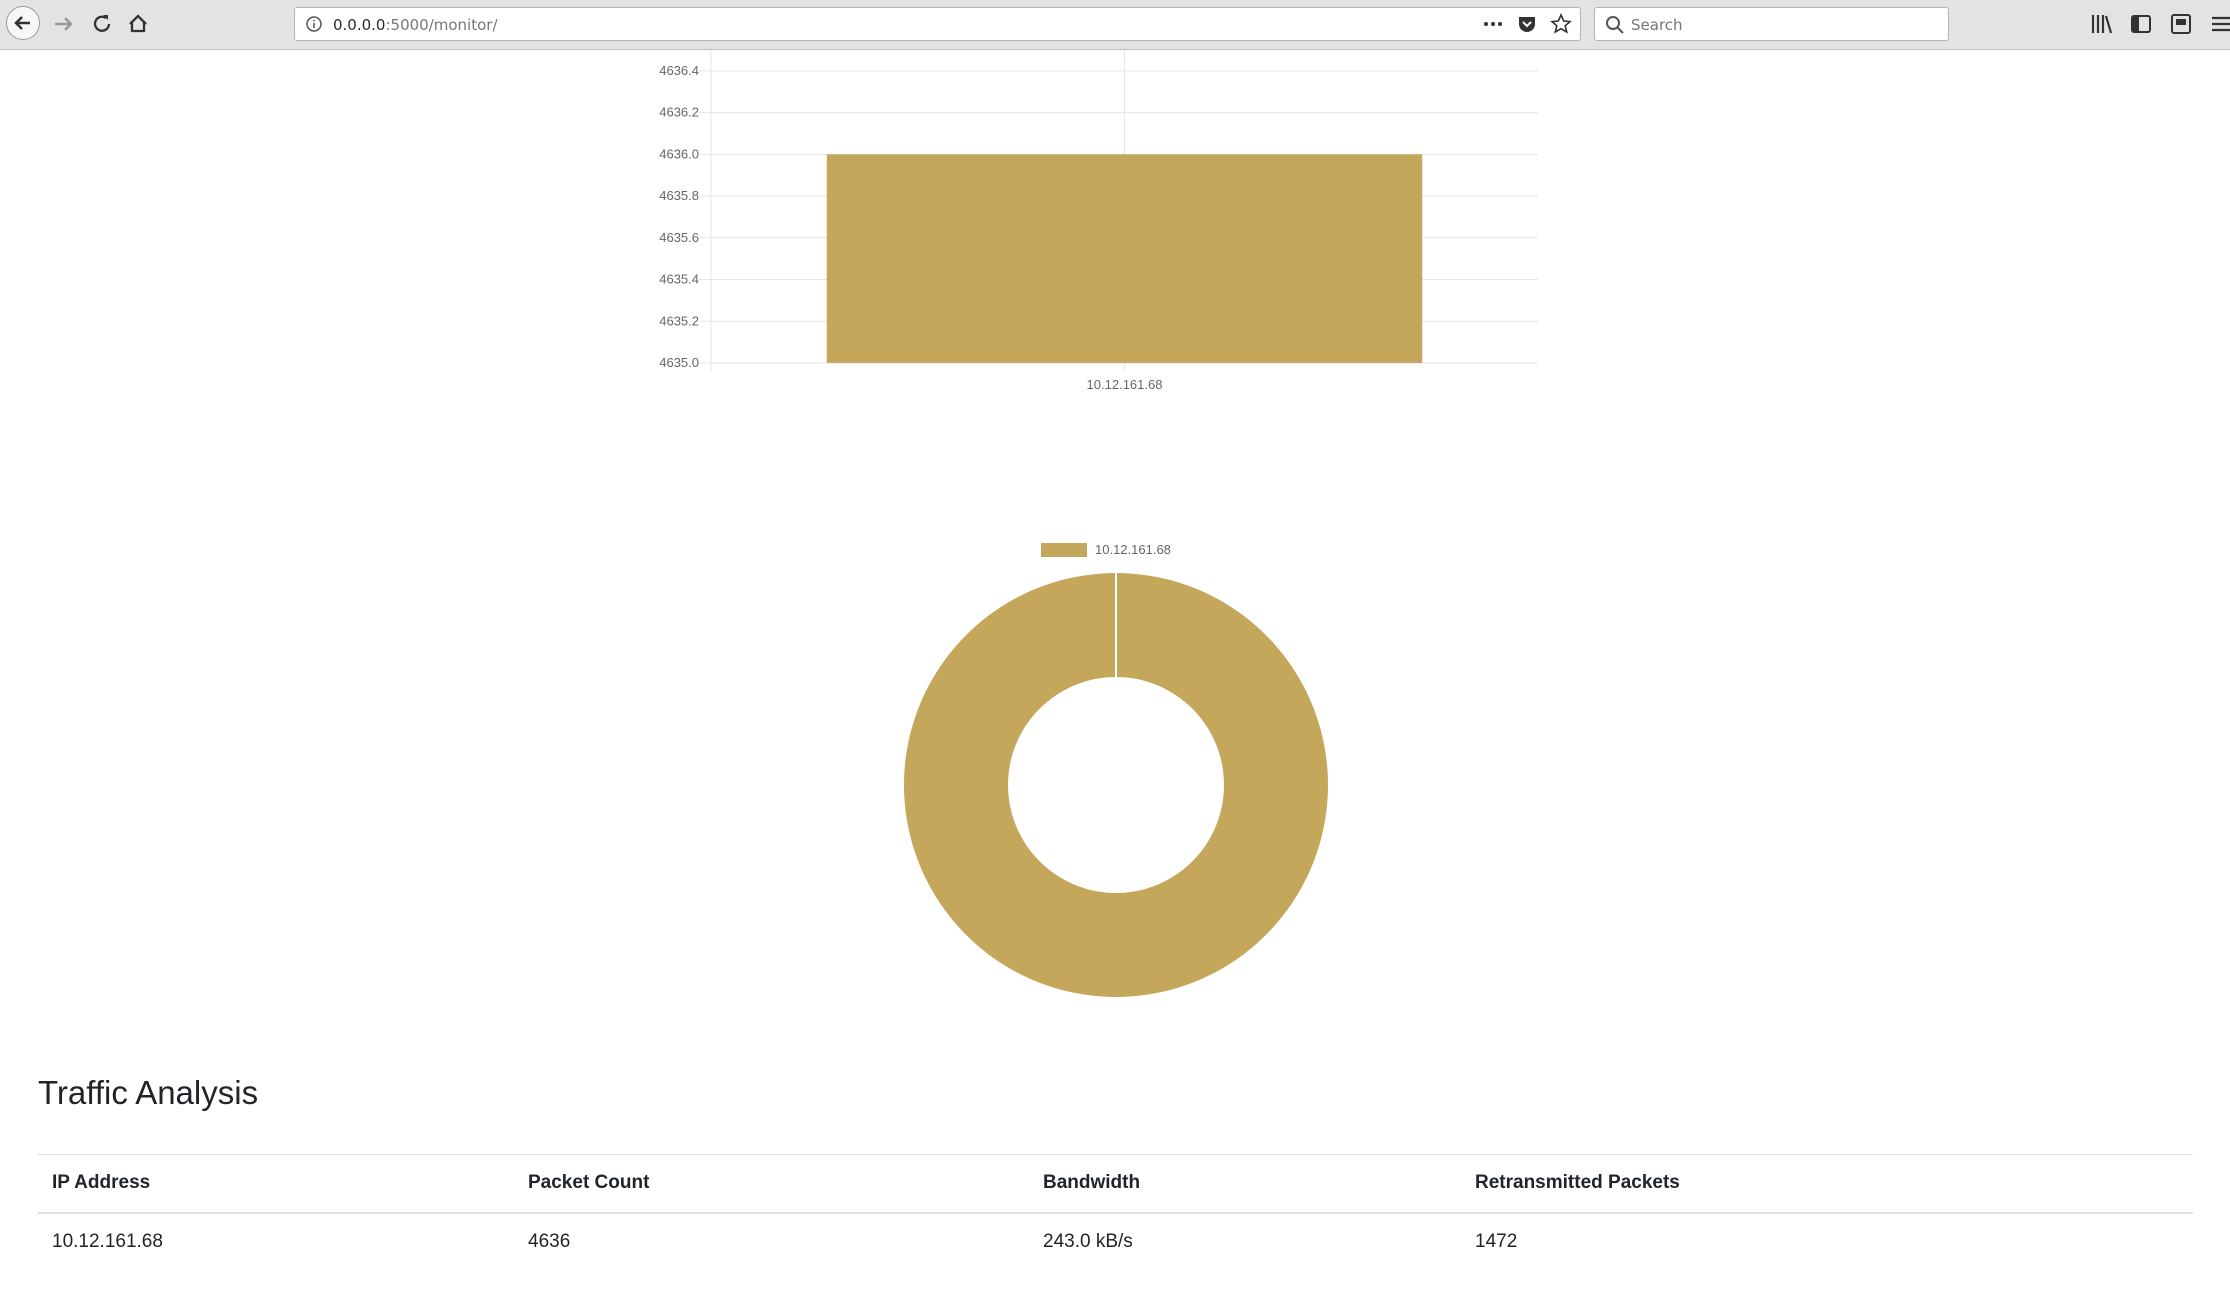 This screenshot has height=1300, width=2230. Describe the element at coordinates (1496, 1241) in the screenshot. I see `cell-retransmitted-packets: 1472` at that location.